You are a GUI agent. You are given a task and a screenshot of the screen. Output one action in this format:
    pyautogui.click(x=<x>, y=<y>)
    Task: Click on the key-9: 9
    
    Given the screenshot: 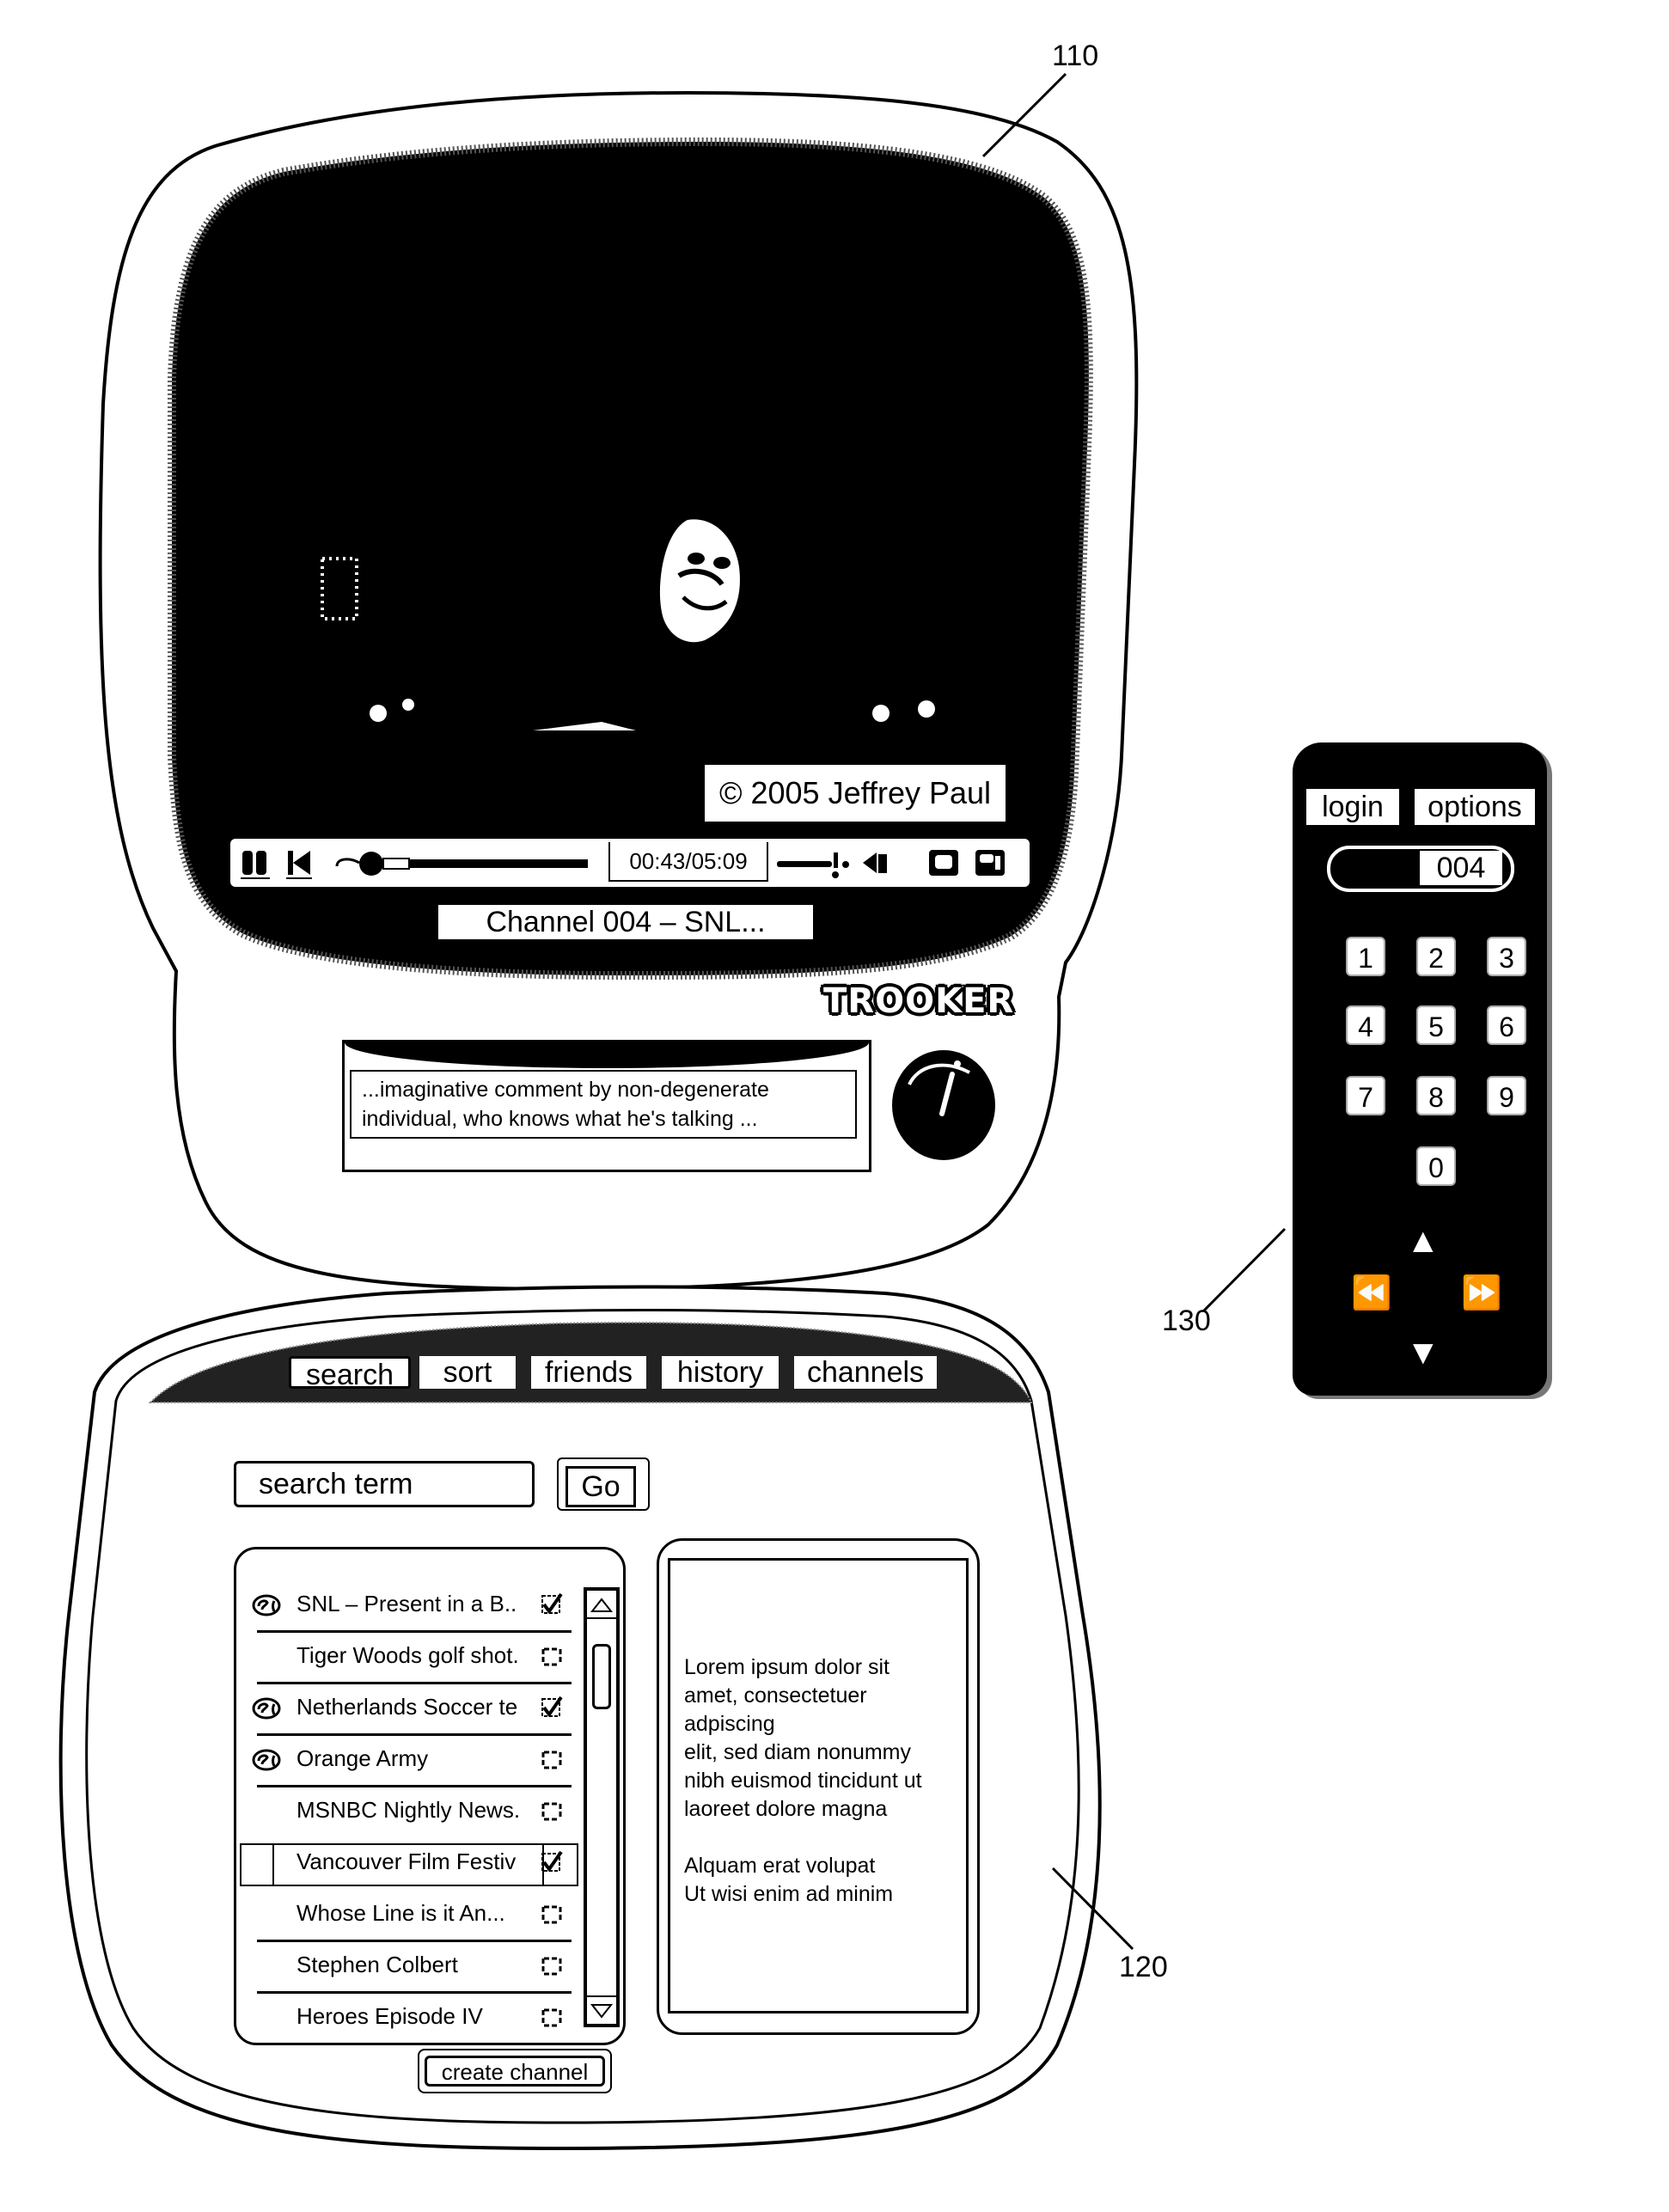 What is the action you would take?
    pyautogui.click(x=1506, y=1096)
    